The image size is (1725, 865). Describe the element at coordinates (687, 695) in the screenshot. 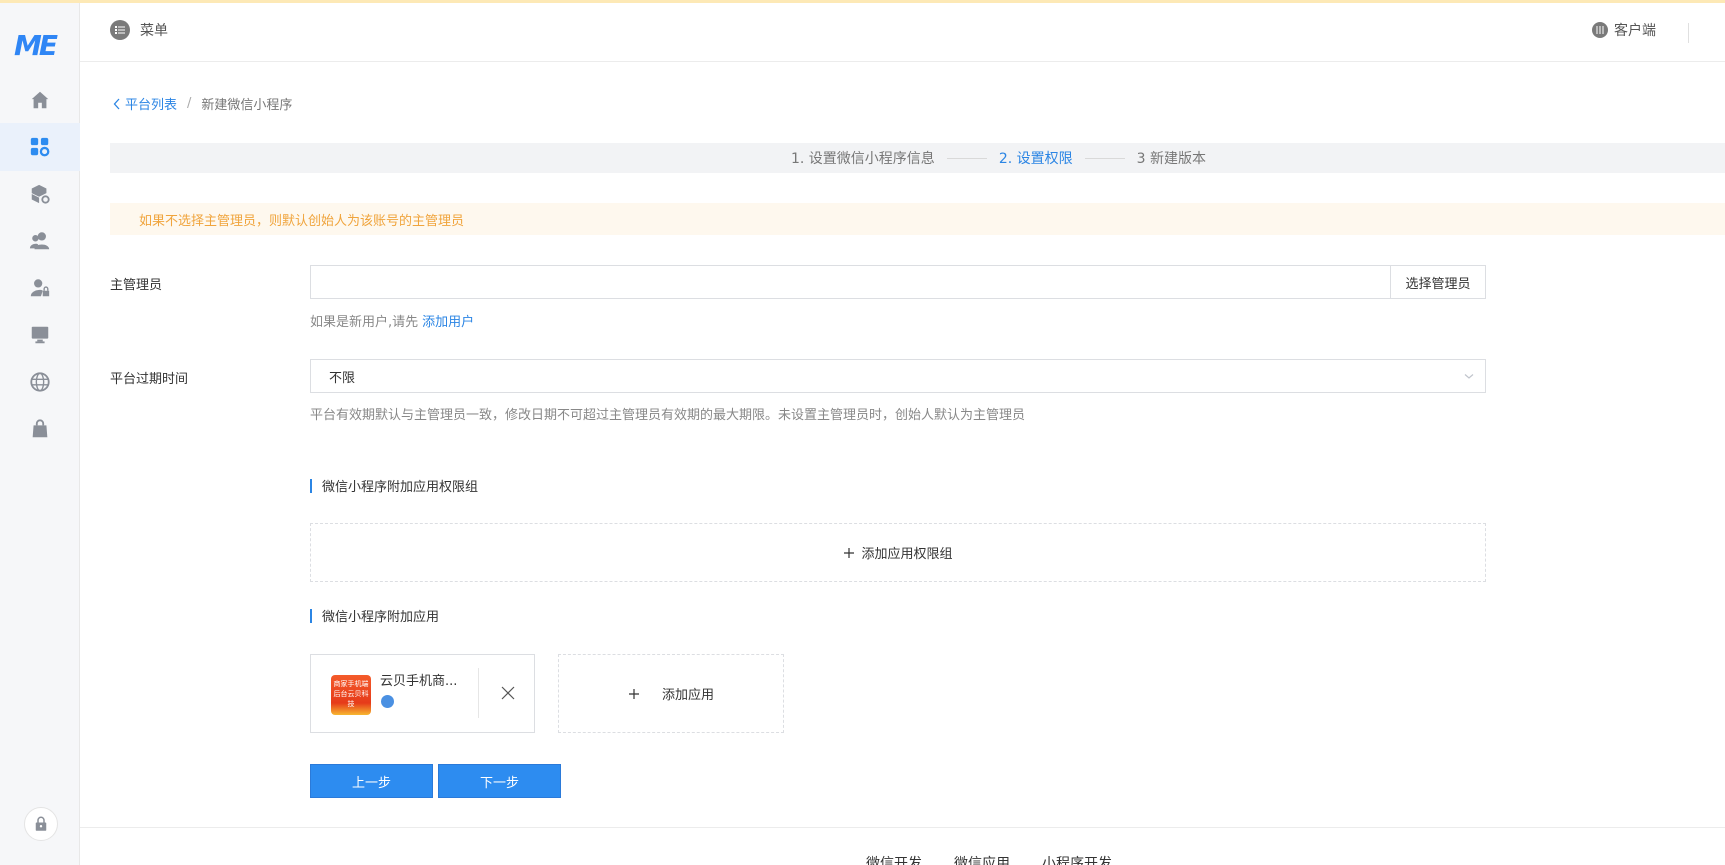

I see `add-app-label: 添加应用` at that location.